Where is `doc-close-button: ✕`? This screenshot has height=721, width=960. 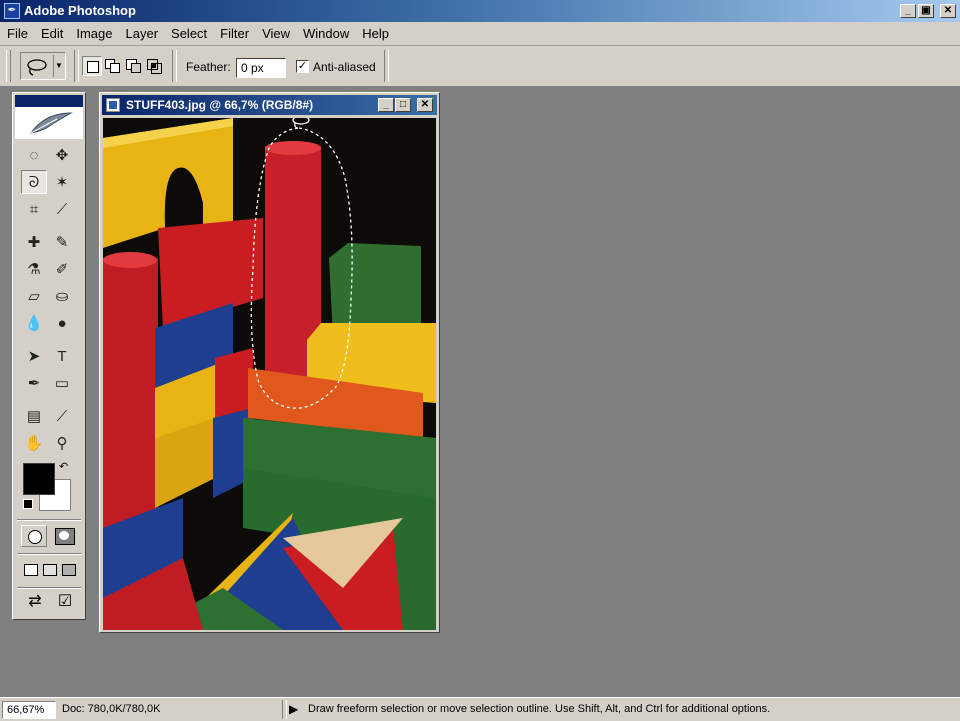
doc-close-button: ✕ is located at coordinates (425, 105).